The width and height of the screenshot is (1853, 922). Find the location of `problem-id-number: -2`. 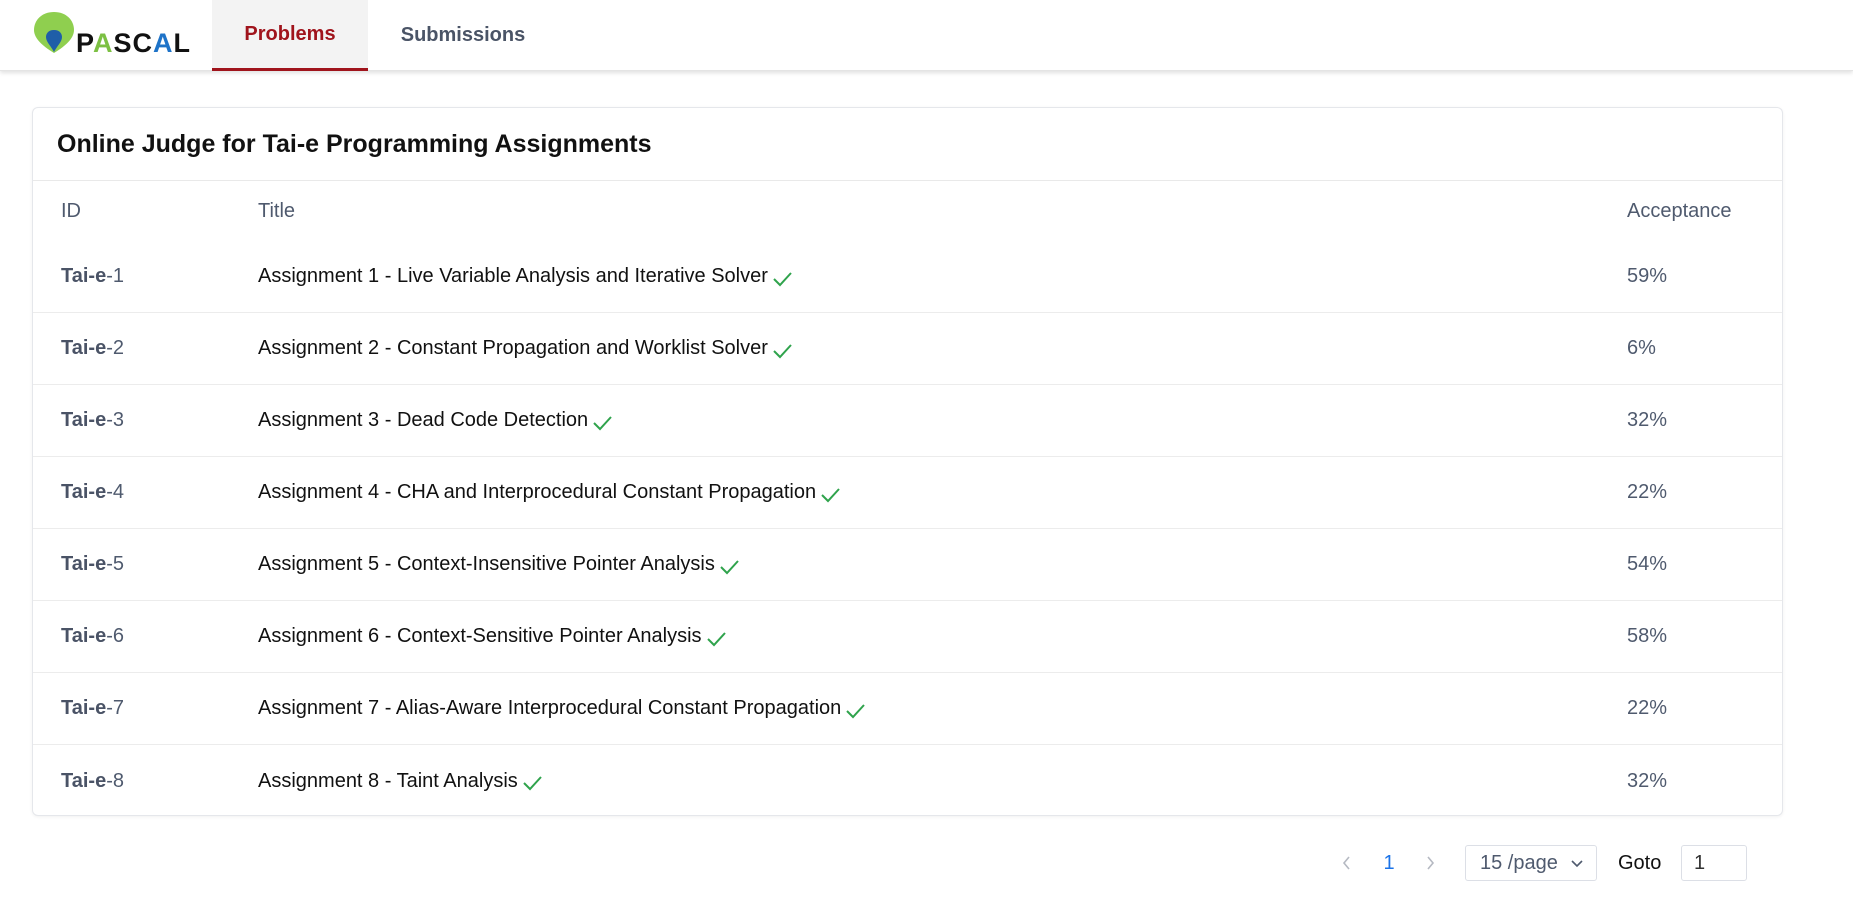

problem-id-number: -2 is located at coordinates (115, 348).